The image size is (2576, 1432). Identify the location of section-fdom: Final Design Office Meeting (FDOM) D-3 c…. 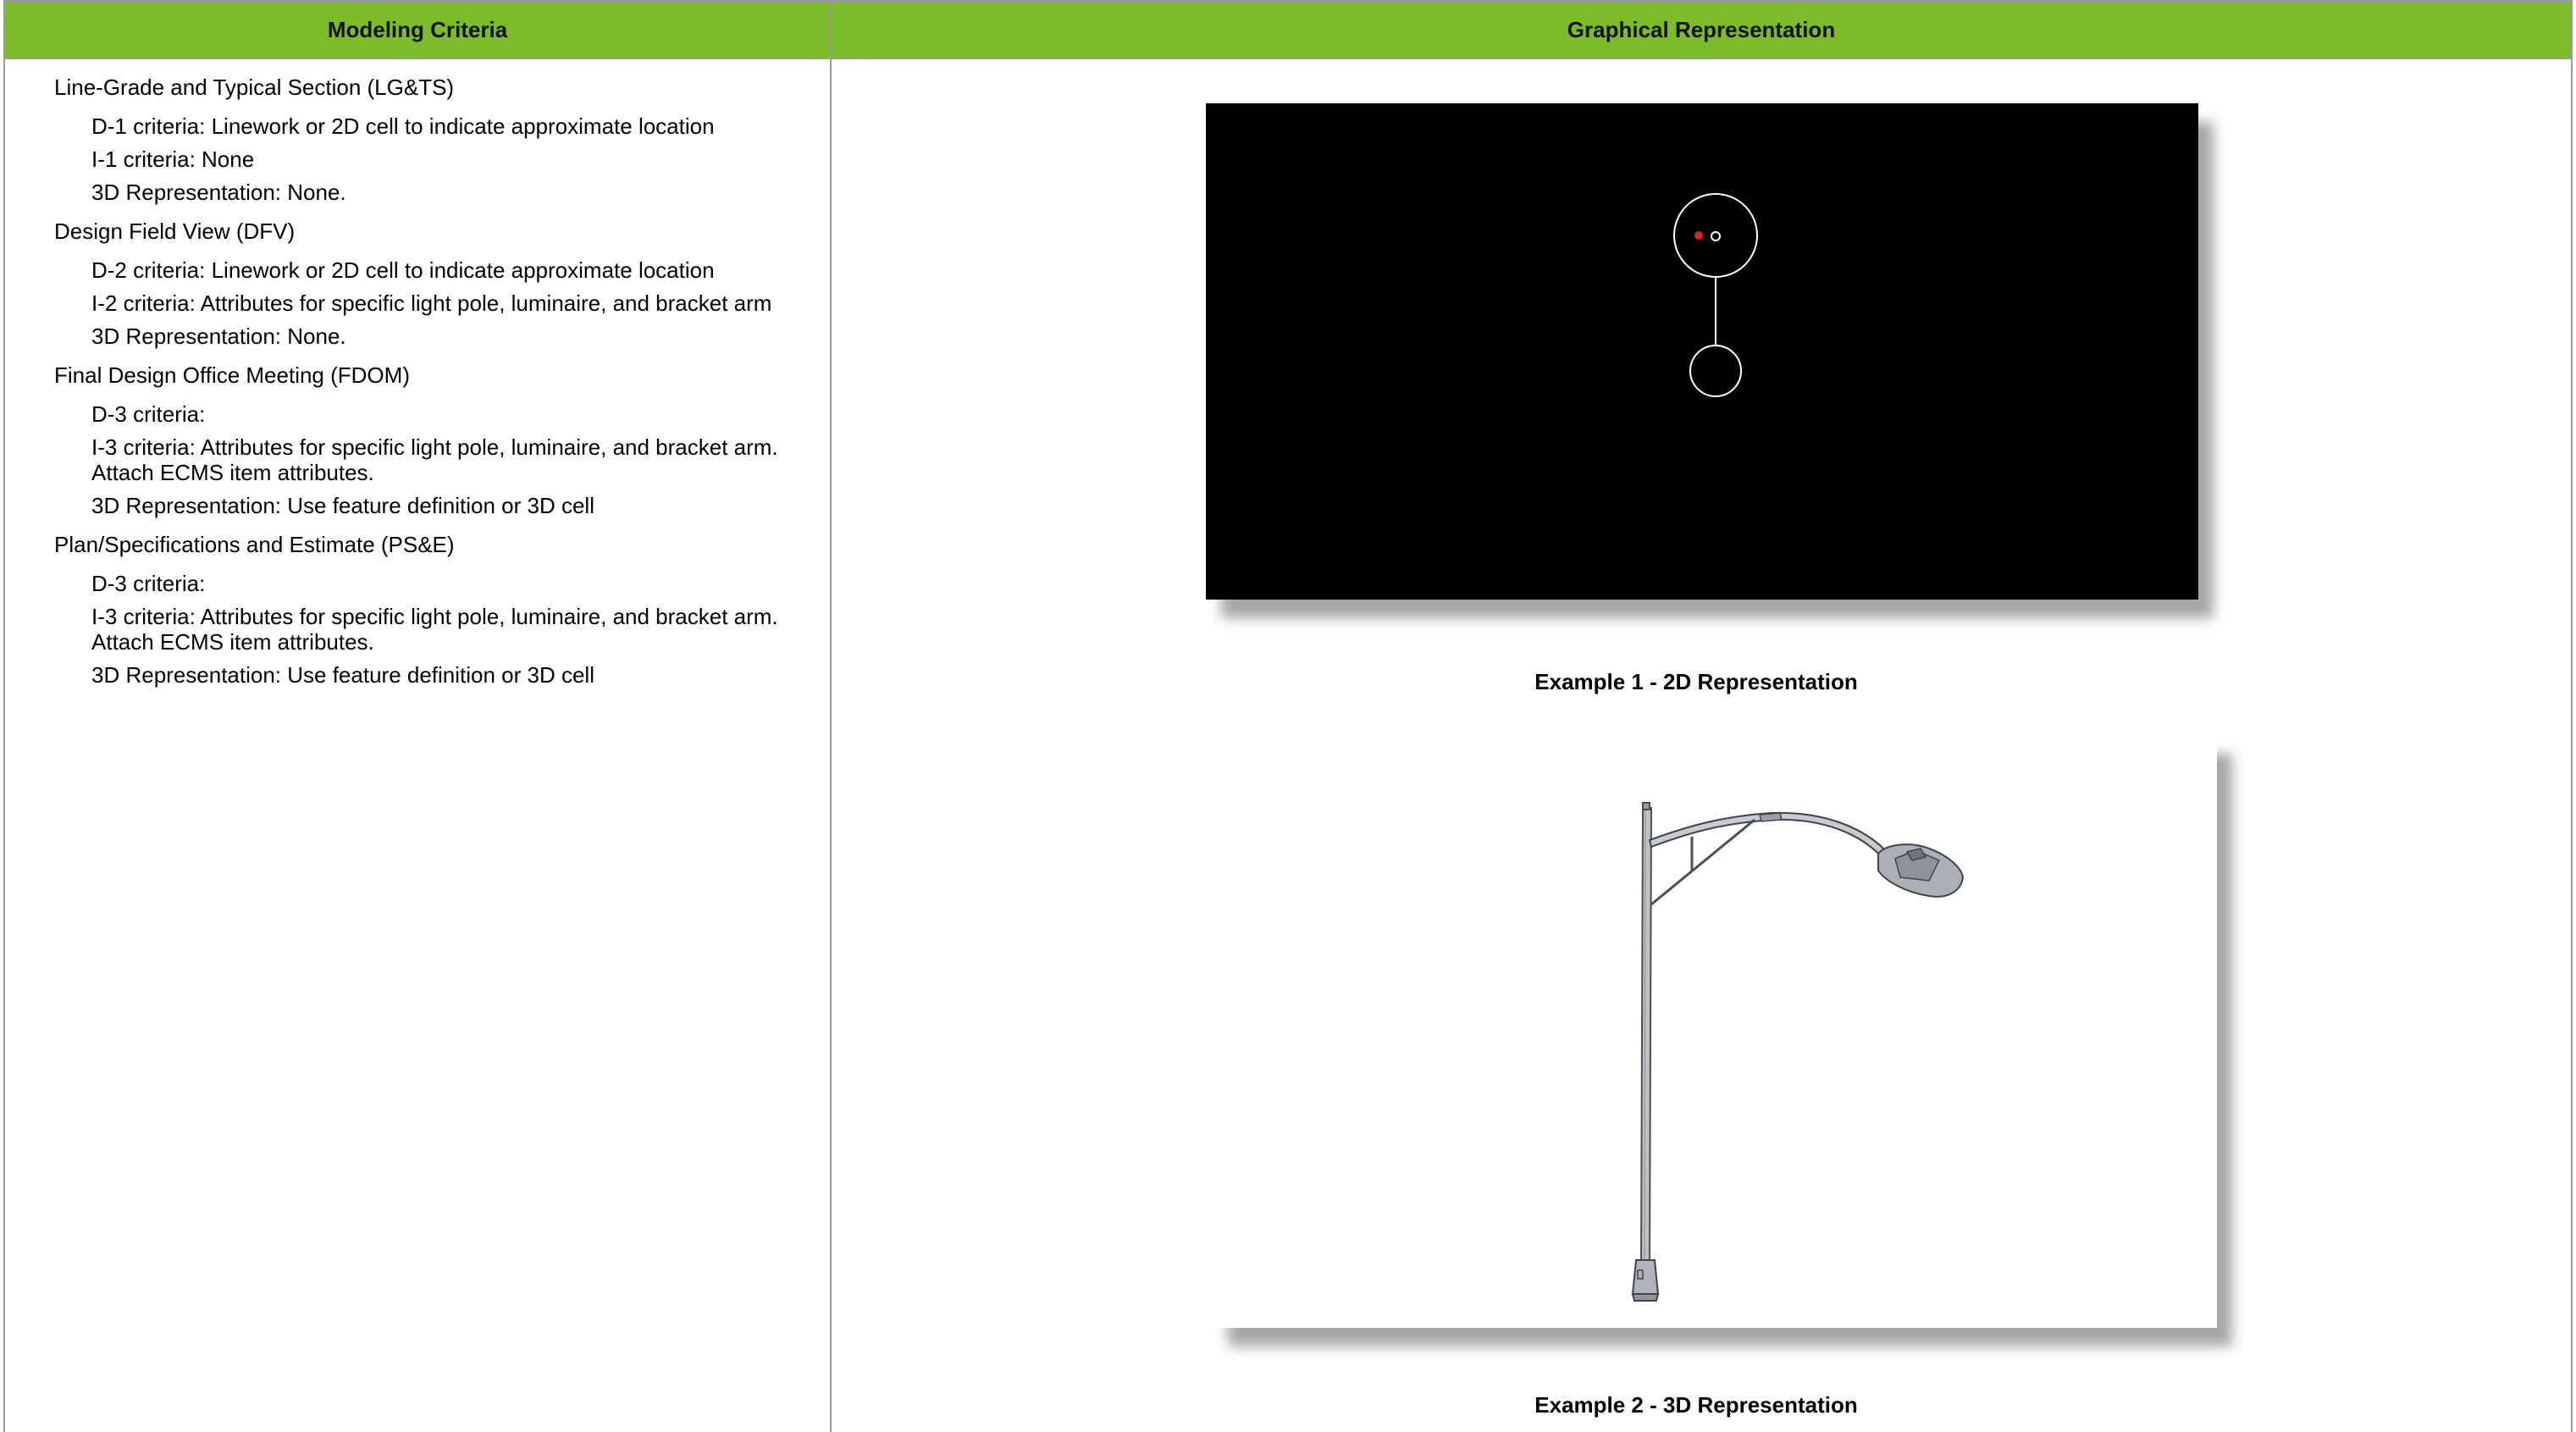
(435, 440).